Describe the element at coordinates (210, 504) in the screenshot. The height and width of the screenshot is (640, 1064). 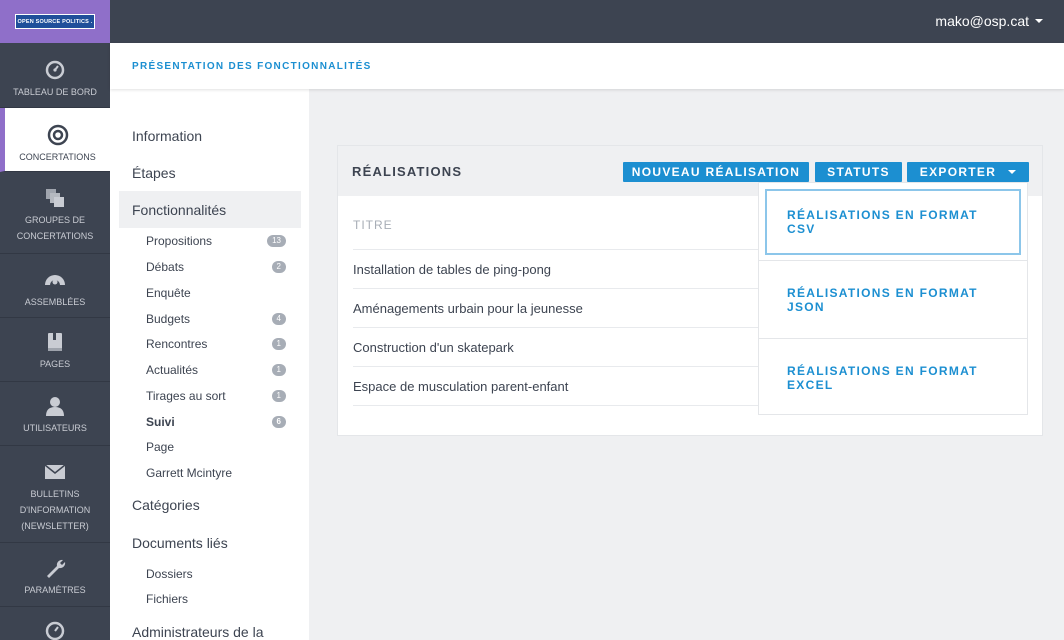
I see `secnav-item-categories: Catégories` at that location.